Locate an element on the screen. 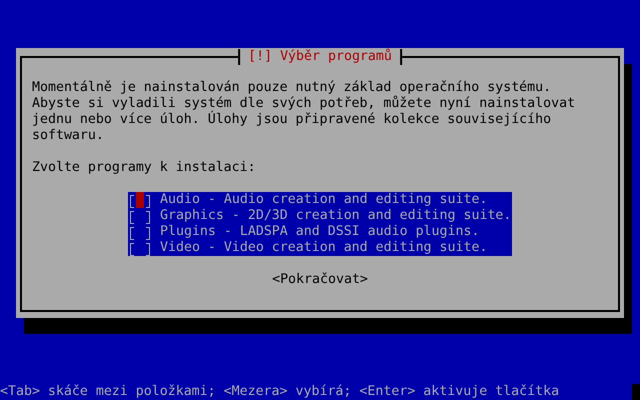  text-cursor is located at coordinates (636, 392).